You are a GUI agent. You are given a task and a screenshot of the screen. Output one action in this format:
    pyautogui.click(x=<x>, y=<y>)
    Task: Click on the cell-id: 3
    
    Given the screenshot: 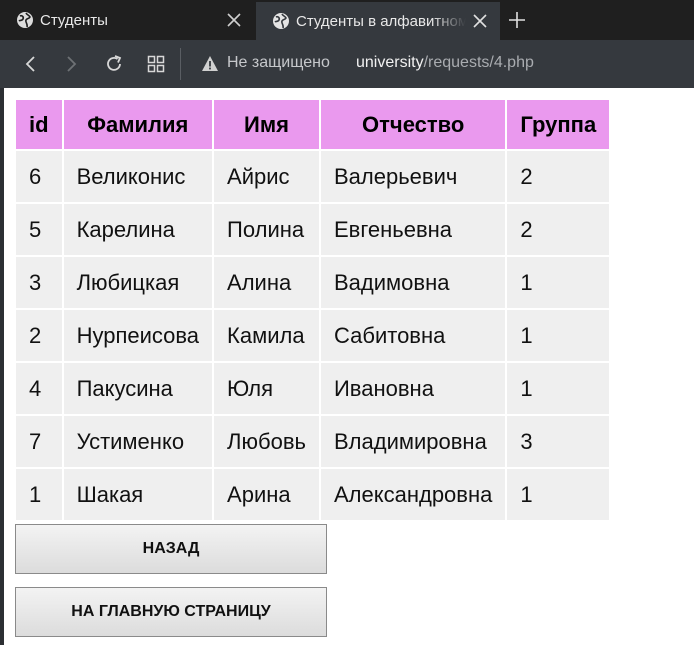 What is the action you would take?
    pyautogui.click(x=39, y=282)
    